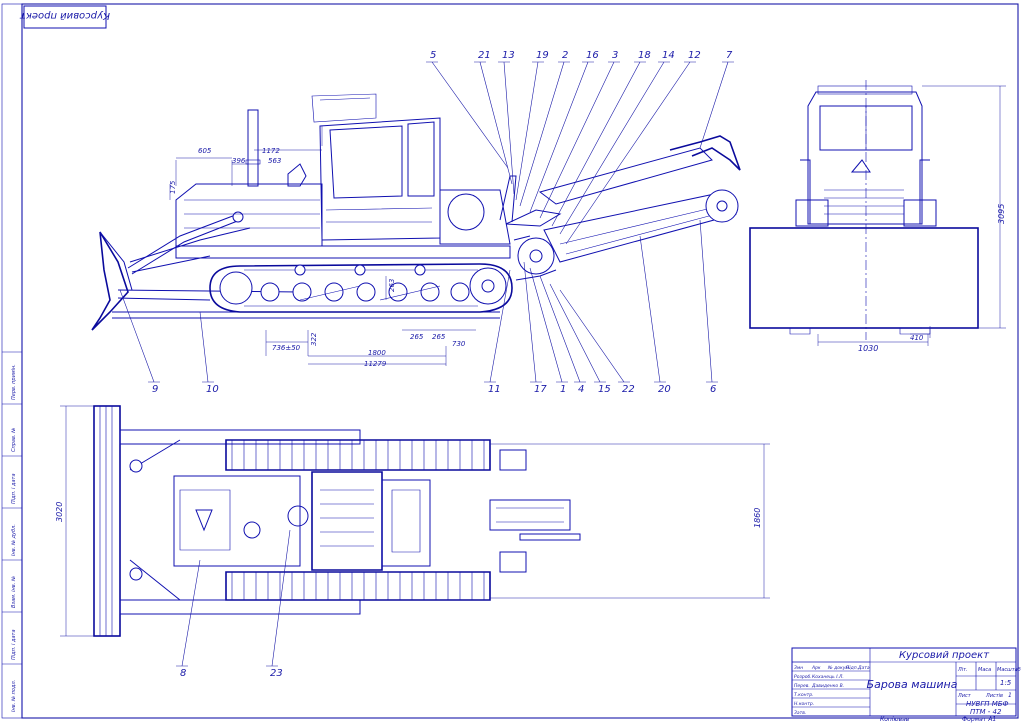 The width and height of the screenshot is (1024, 723). I want to click on dim-roller-c: 265, so click(439, 337).